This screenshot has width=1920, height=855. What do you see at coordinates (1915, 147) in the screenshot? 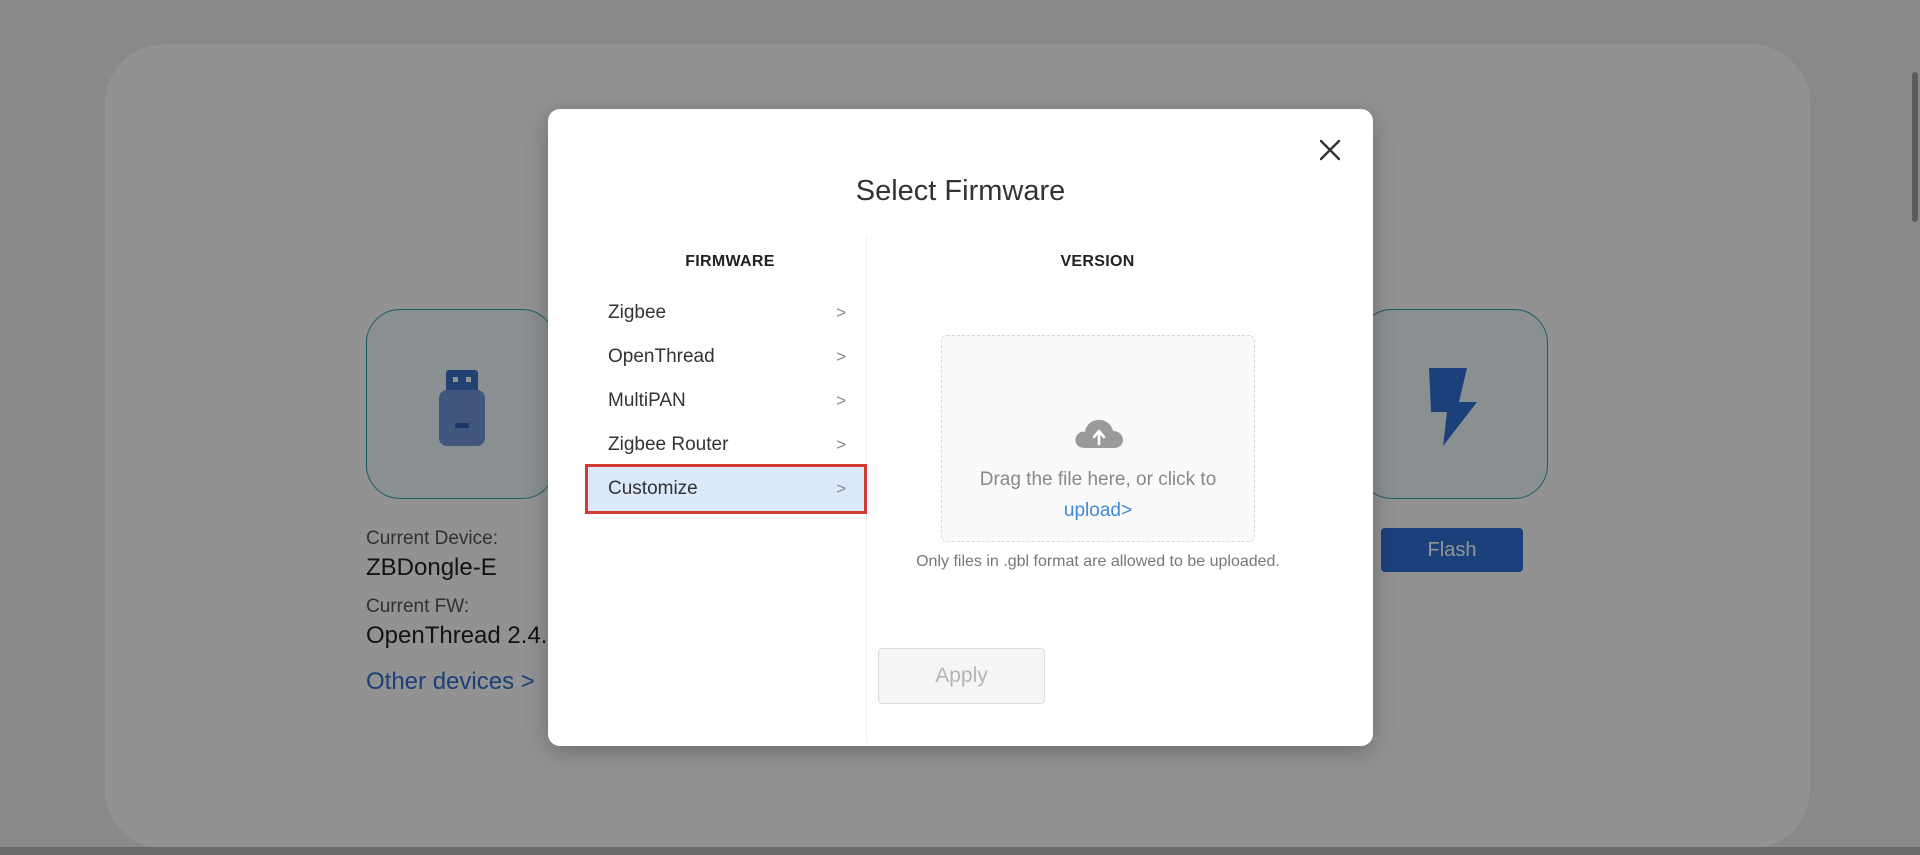
I see `scrollbar-thumb` at bounding box center [1915, 147].